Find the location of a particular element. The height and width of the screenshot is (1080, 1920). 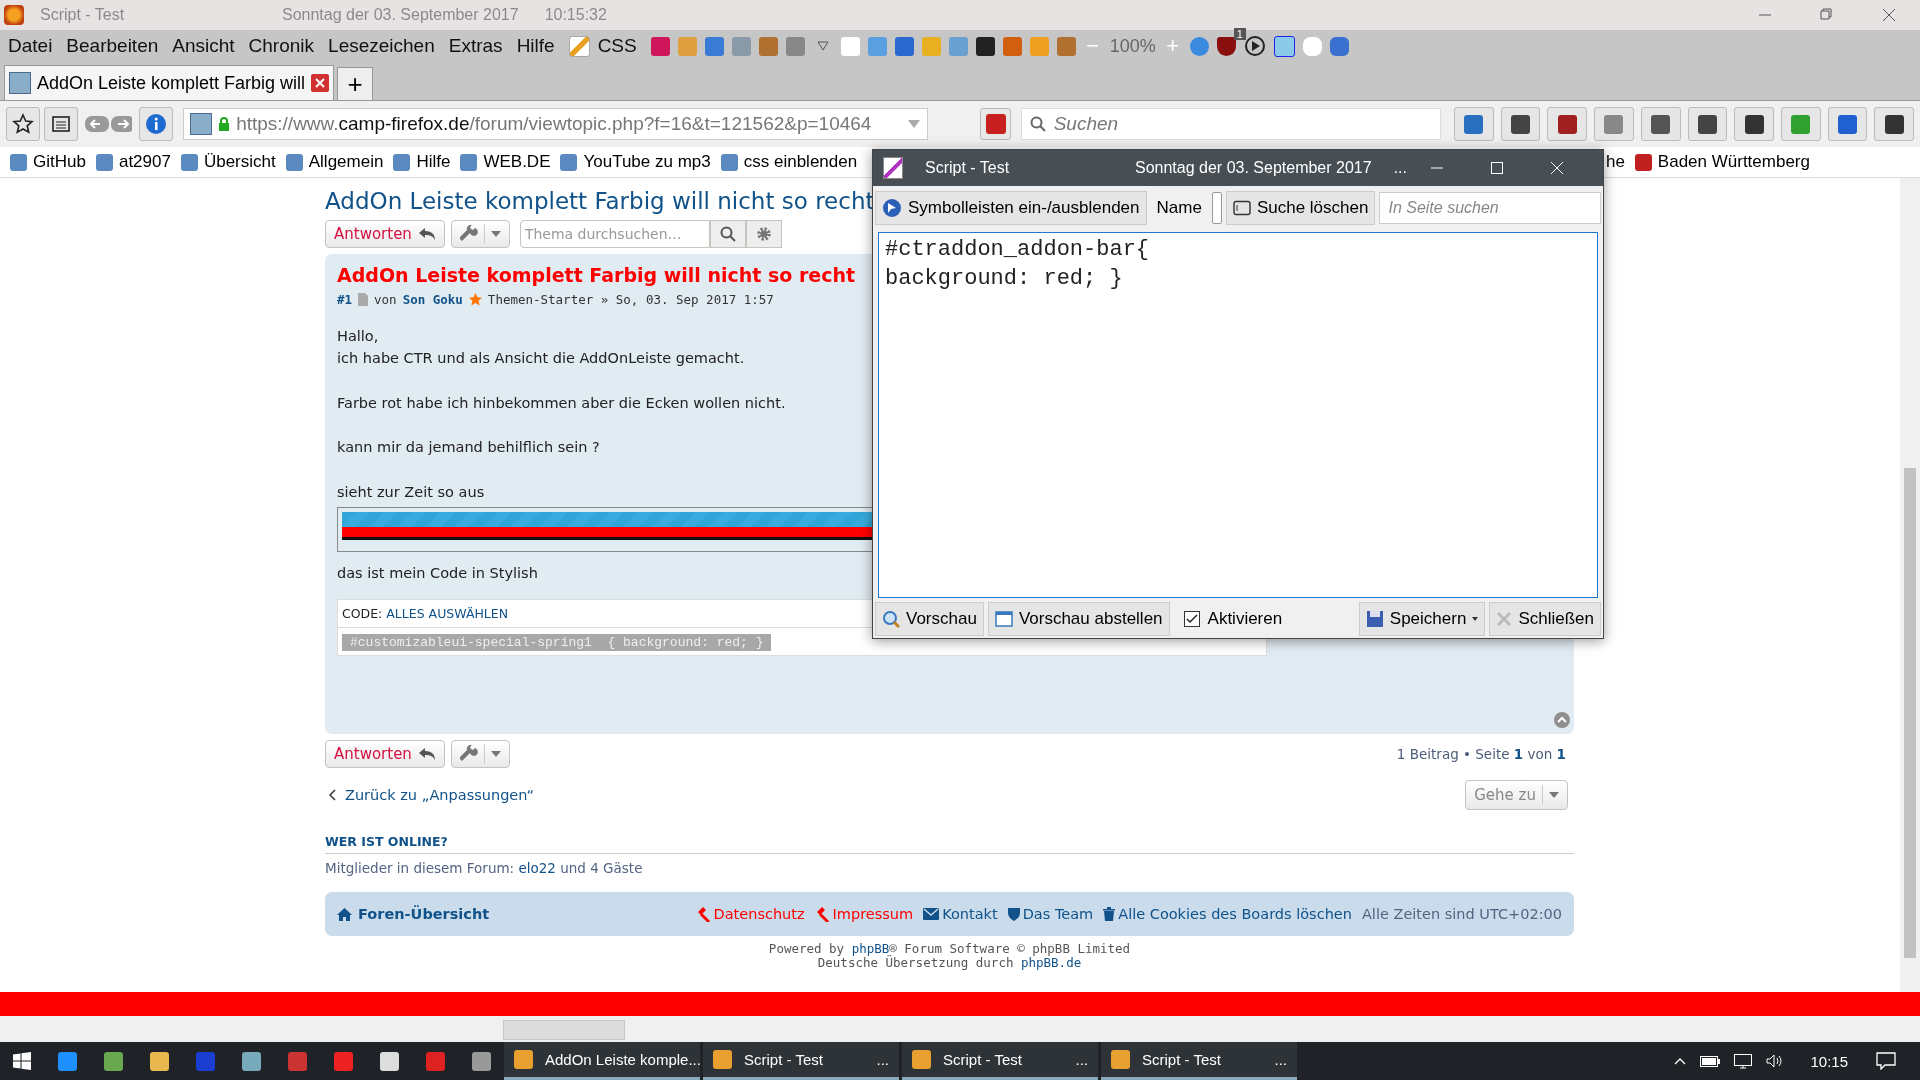

window-title: Script - Test is located at coordinates (83, 15).